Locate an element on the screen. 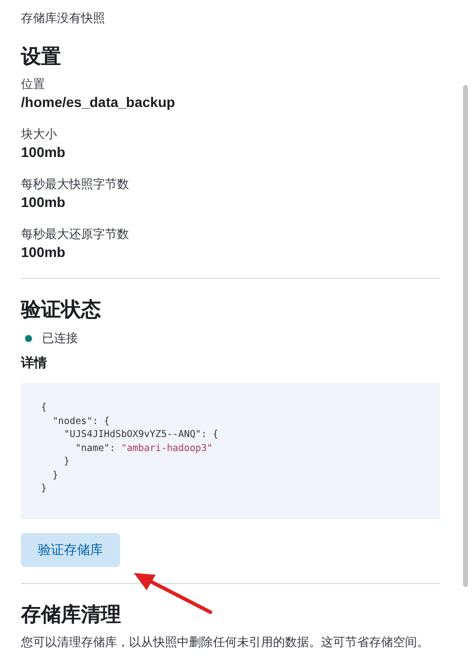 This screenshot has height=660, width=474. field-label: 块大小 is located at coordinates (39, 134).